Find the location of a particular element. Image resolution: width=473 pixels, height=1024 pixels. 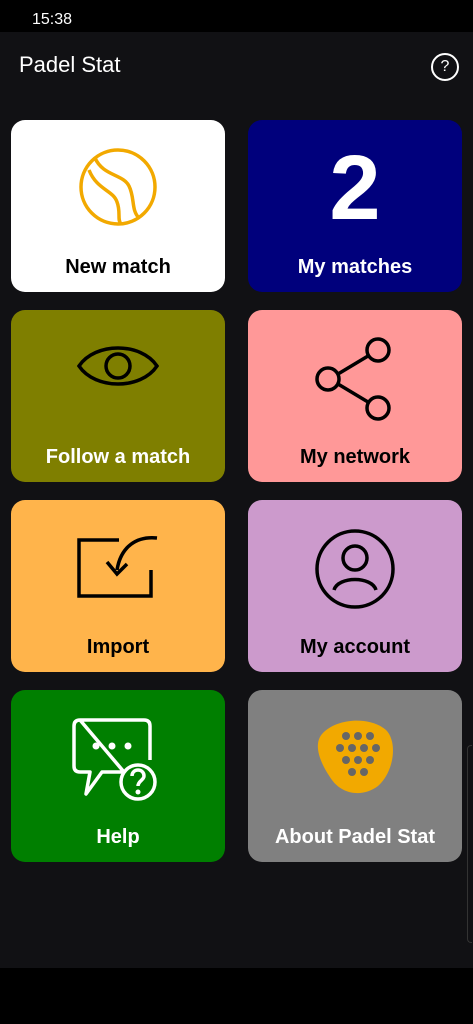

import-tile: Import is located at coordinates (118, 586).